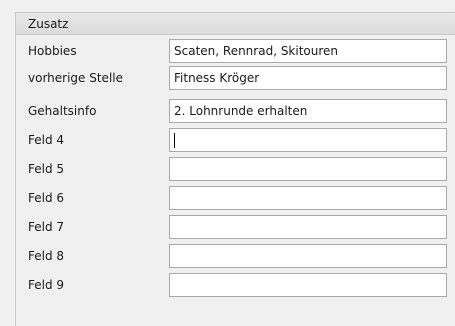  Describe the element at coordinates (46, 140) in the screenshot. I see `feld-4-label: Feld 4` at that location.